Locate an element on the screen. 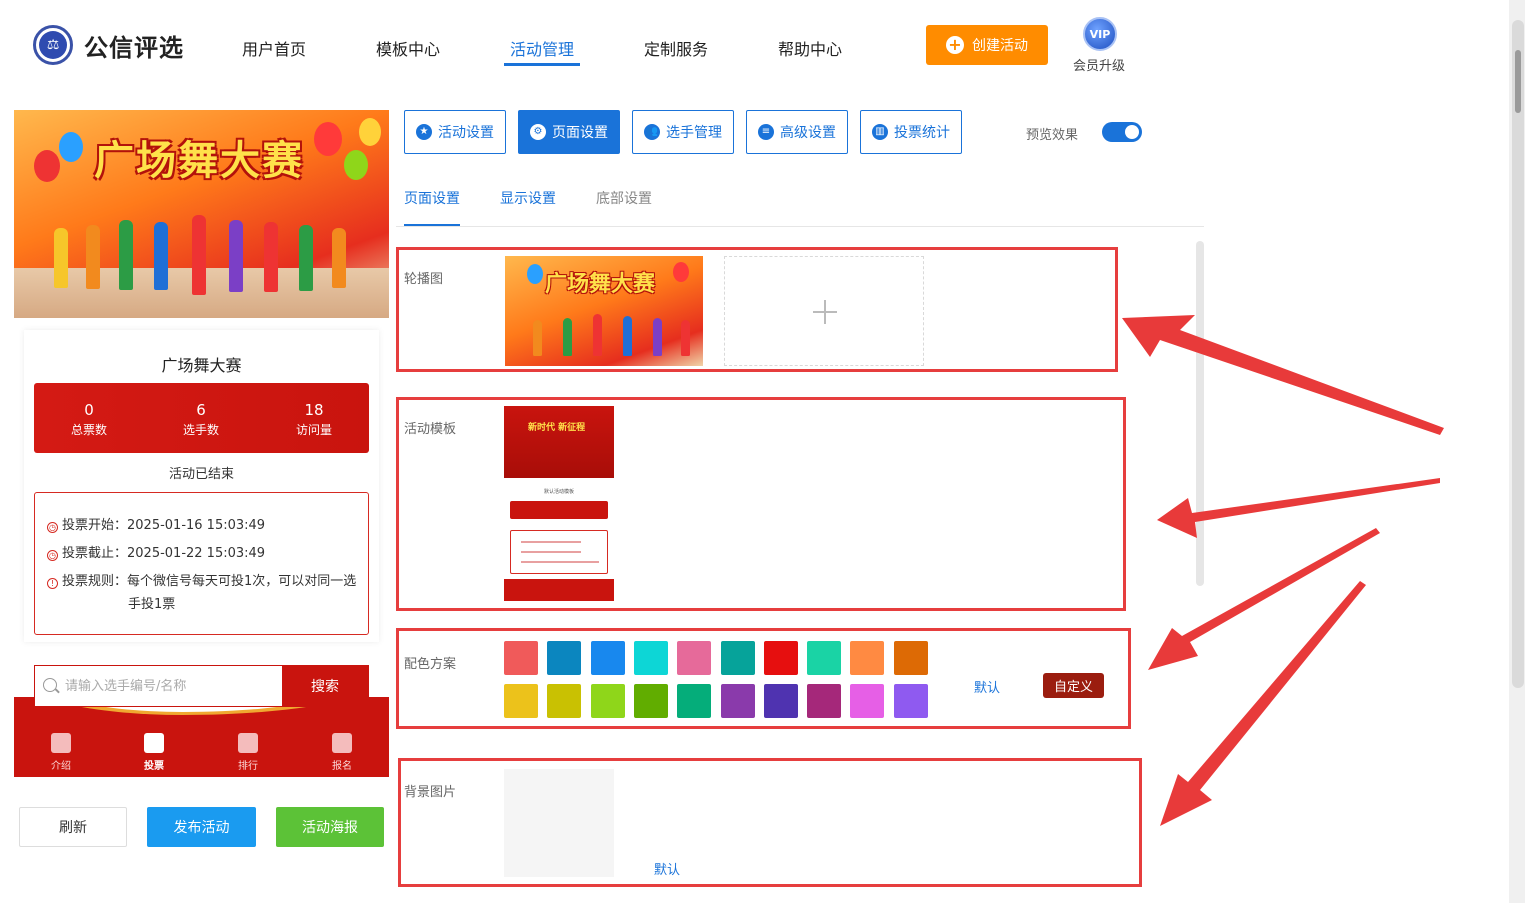 The image size is (1525, 903). stats-bar: 0 总票数 6 选手数 18 访问量 is located at coordinates (201, 418).